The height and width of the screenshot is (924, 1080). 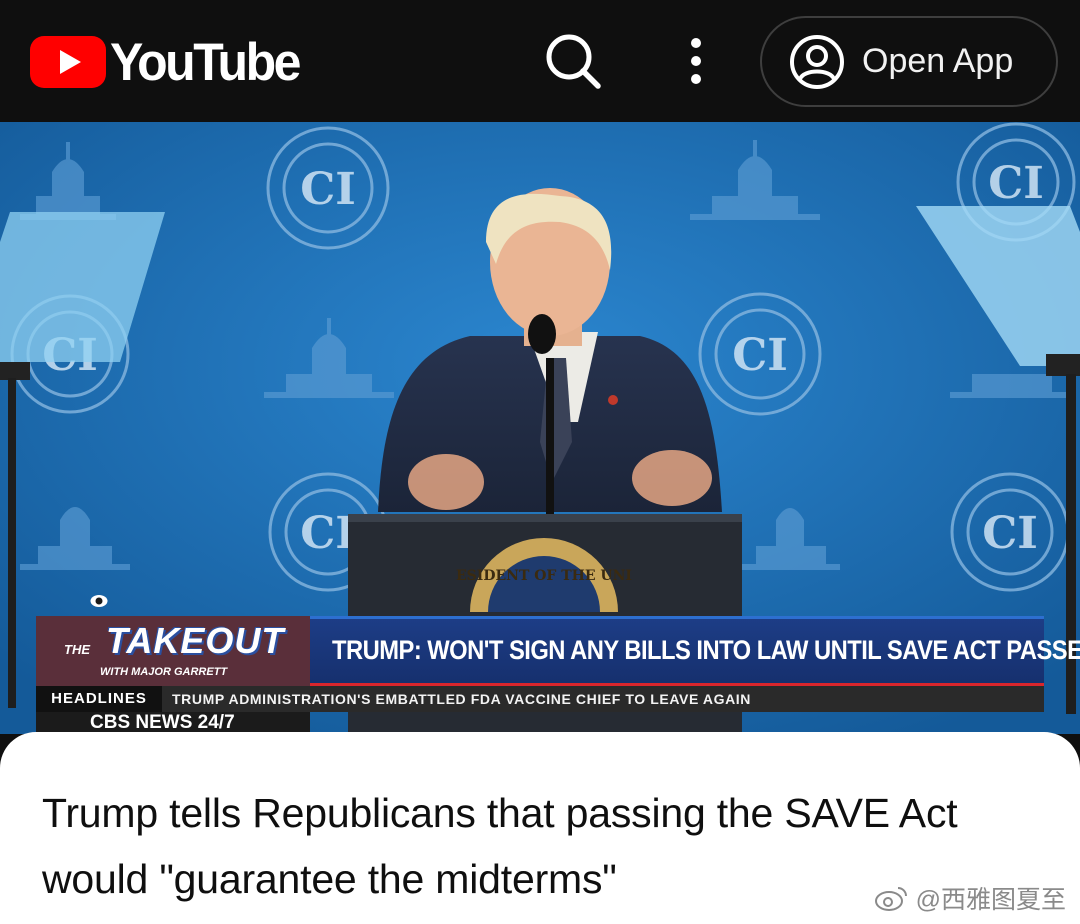 What do you see at coordinates (195, 640) in the screenshot?
I see `program-title: TAKEOUT` at bounding box center [195, 640].